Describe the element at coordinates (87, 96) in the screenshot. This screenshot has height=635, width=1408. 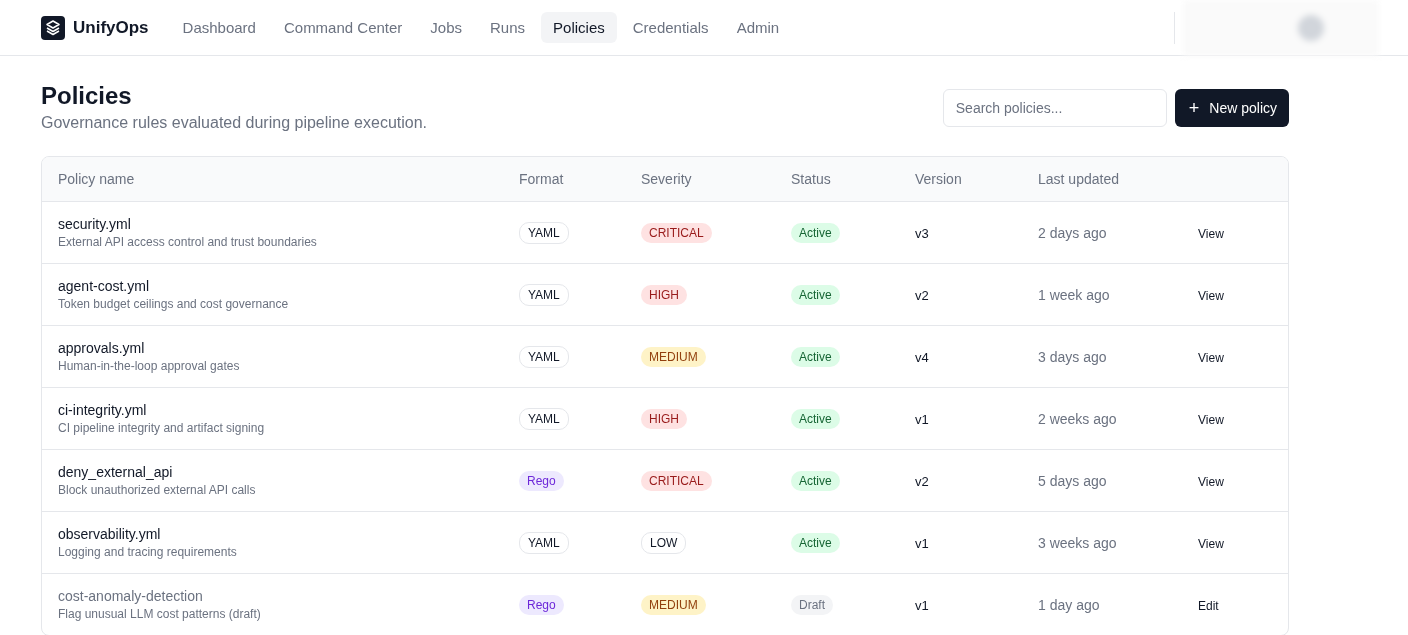
I see `page-title: Policies` at that location.